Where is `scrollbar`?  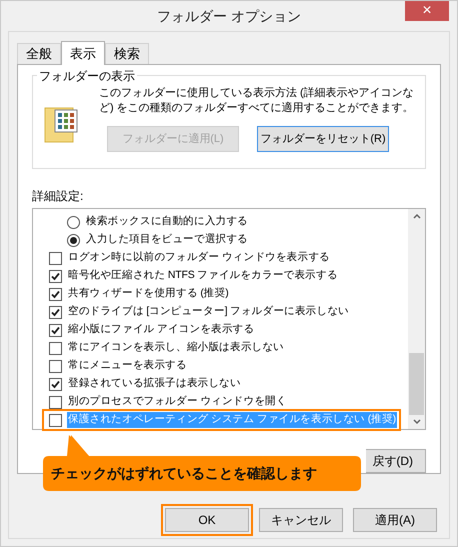 scrollbar is located at coordinates (416, 319).